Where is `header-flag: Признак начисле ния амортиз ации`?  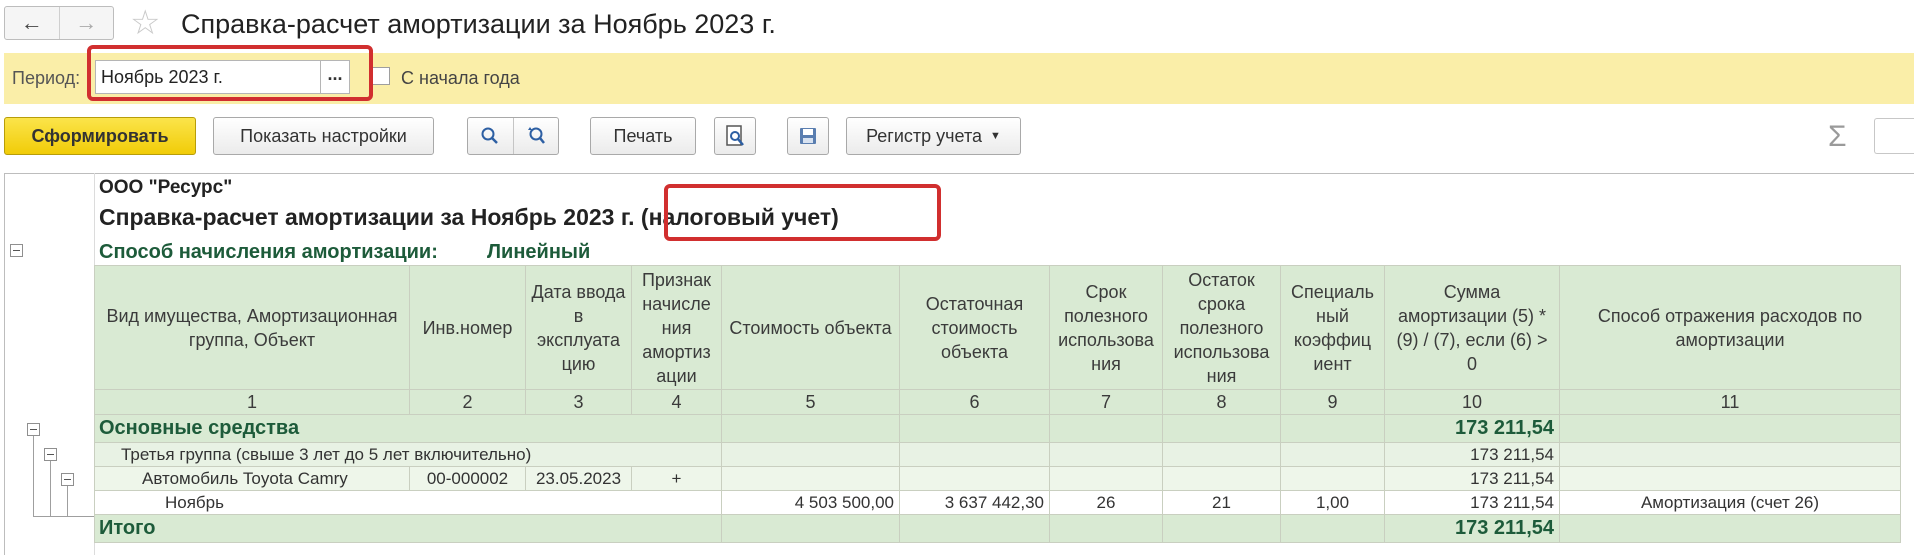
header-flag: Признак начисле ния амортиз ации is located at coordinates (677, 327).